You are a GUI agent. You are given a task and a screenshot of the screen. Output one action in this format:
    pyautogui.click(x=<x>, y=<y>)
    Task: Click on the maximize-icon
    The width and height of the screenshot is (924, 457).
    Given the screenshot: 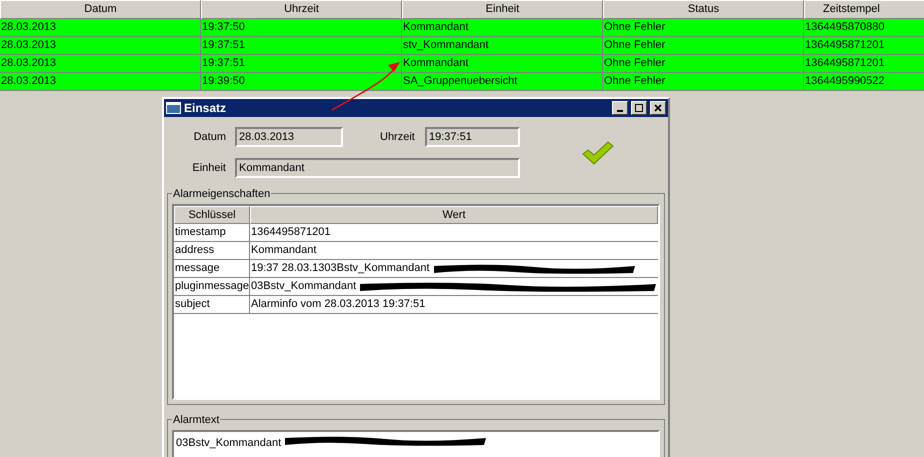 What is the action you would take?
    pyautogui.click(x=639, y=108)
    